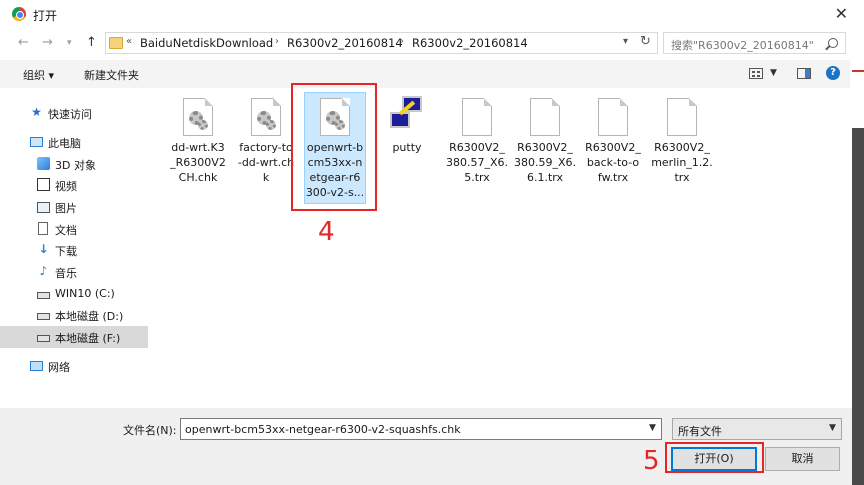  I want to click on sidebar-item-videos: 视频, so click(74, 185).